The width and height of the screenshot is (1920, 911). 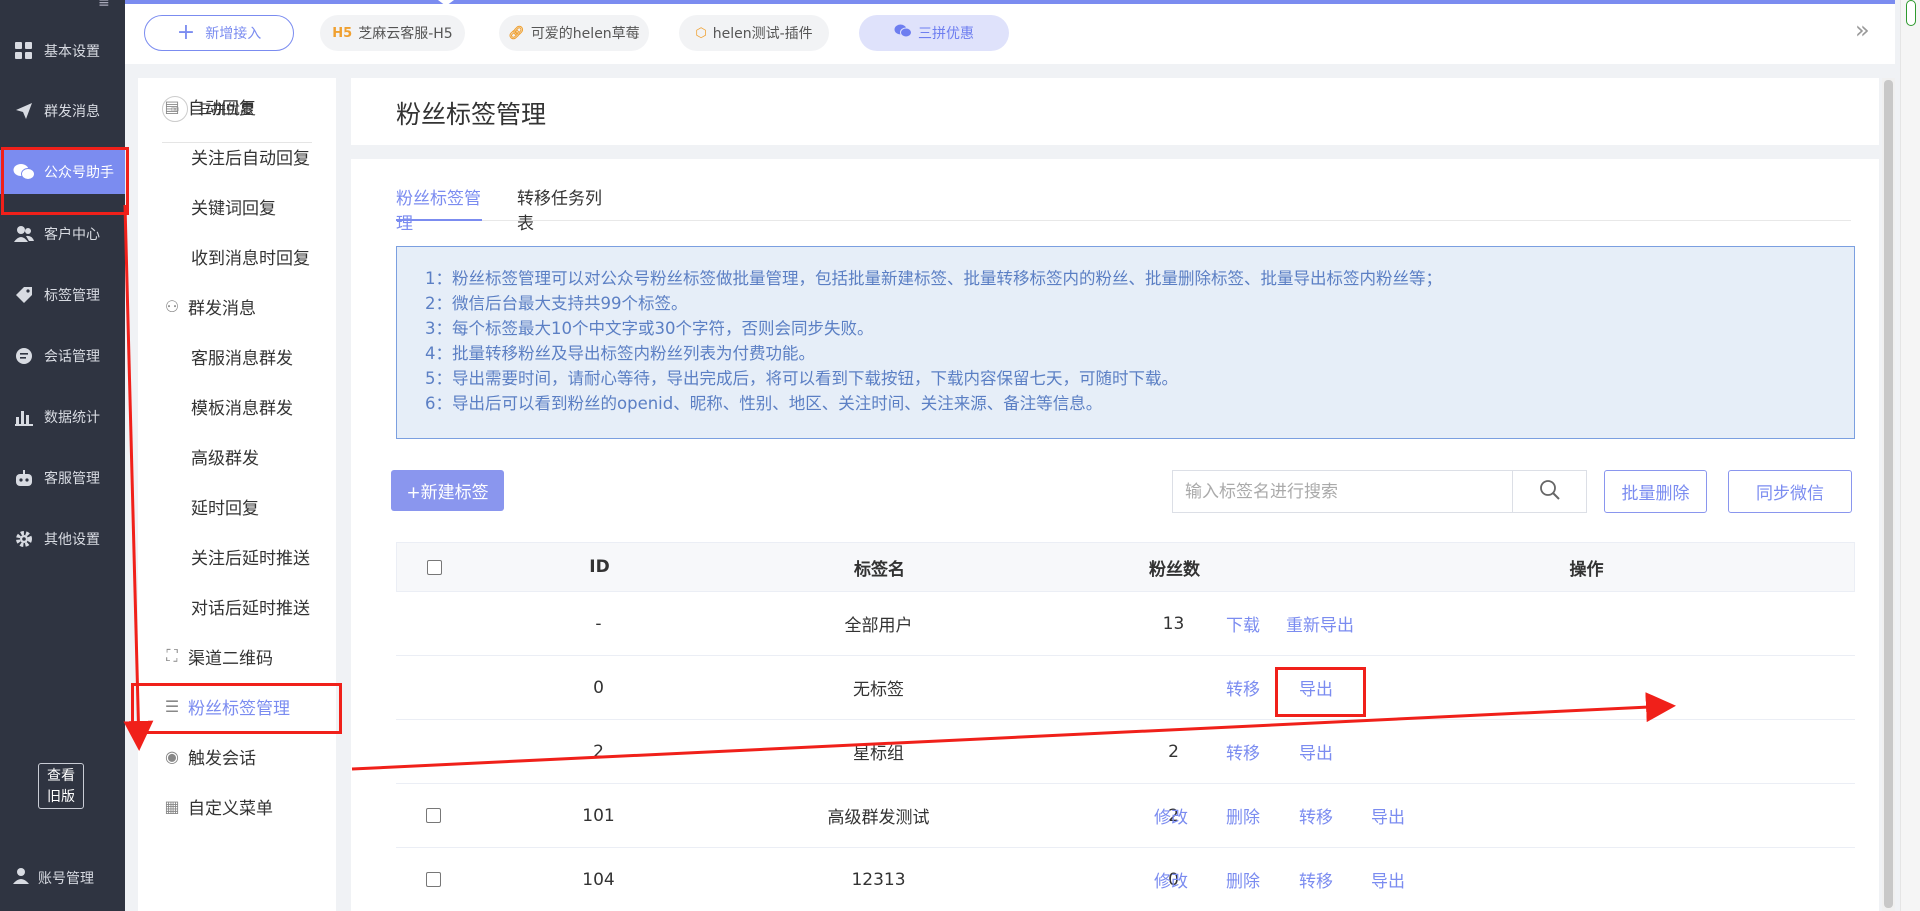 I want to click on subnav-item-9: 关注后延时推送, so click(x=237, y=556).